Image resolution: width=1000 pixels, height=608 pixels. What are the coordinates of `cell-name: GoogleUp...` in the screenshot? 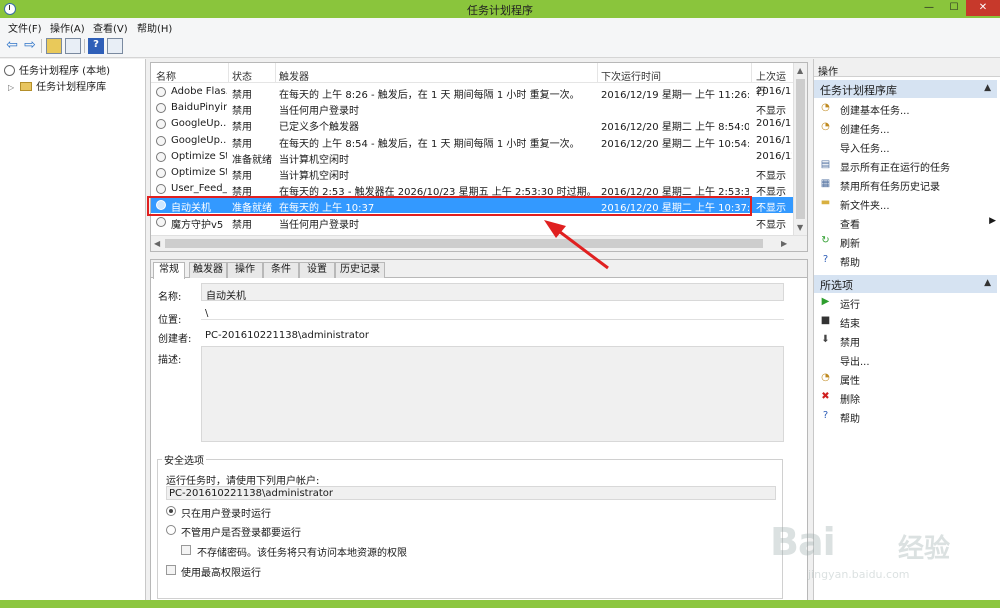 It's located at (199, 124).